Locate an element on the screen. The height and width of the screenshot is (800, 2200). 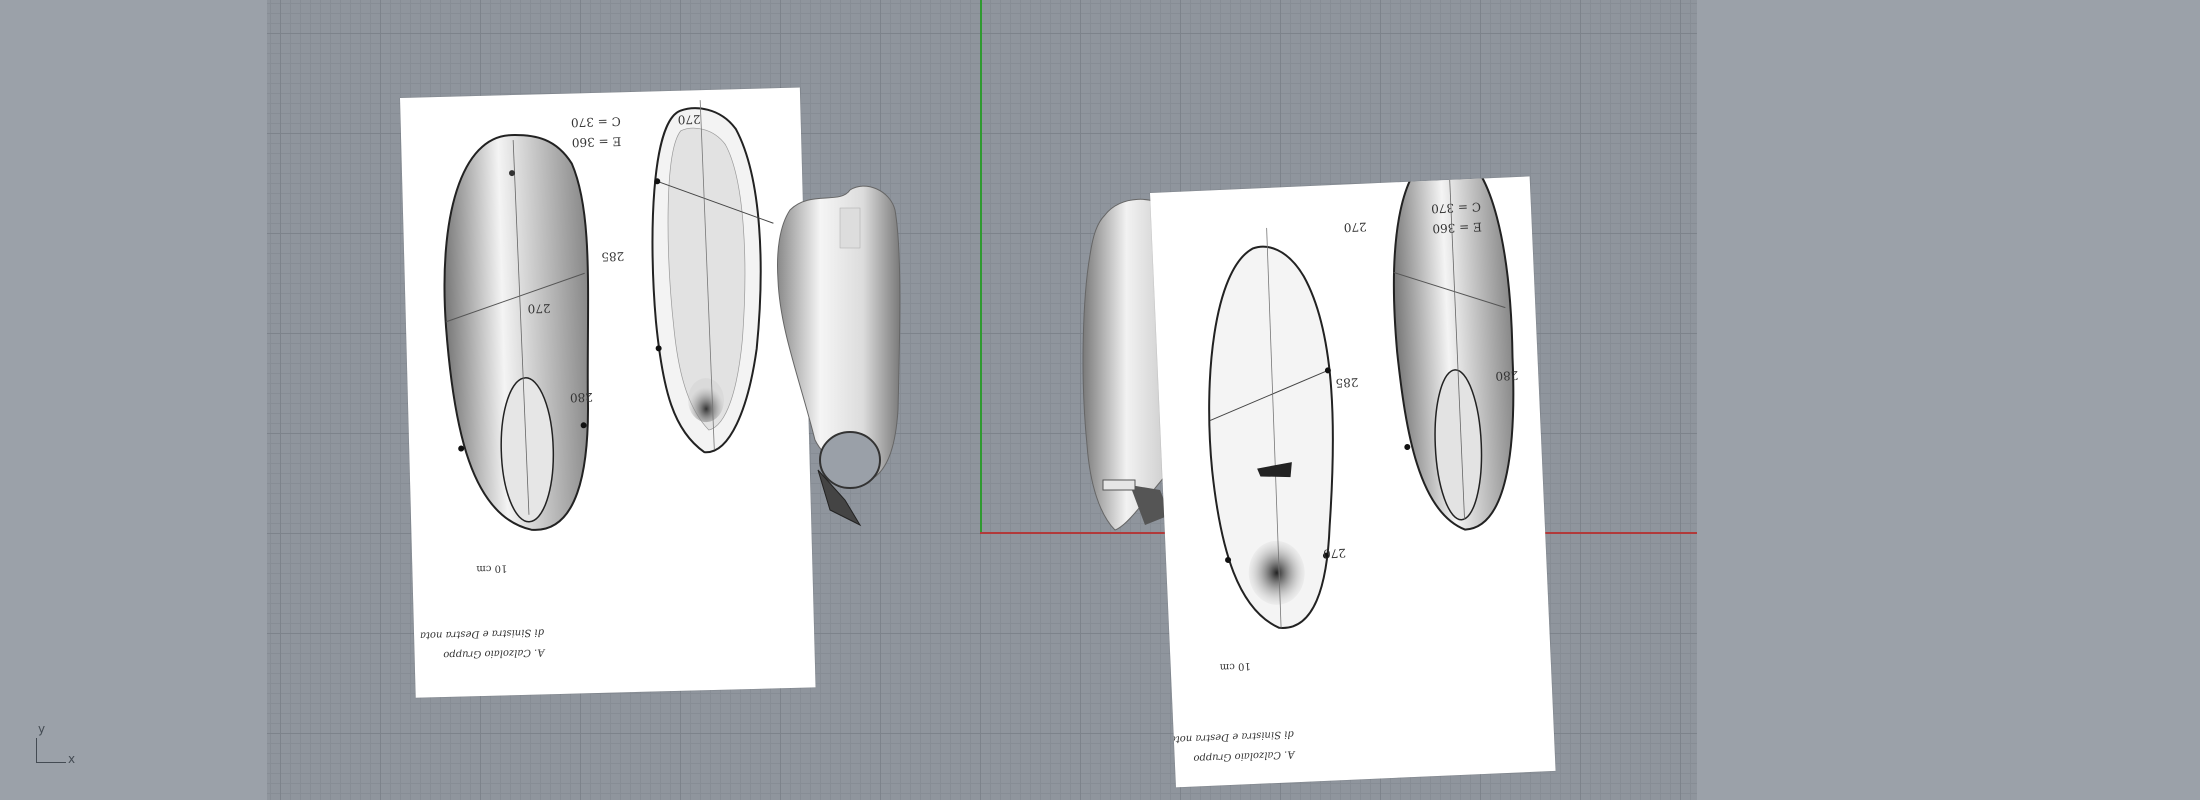
triad-y-label: y is located at coordinates (42, 729).